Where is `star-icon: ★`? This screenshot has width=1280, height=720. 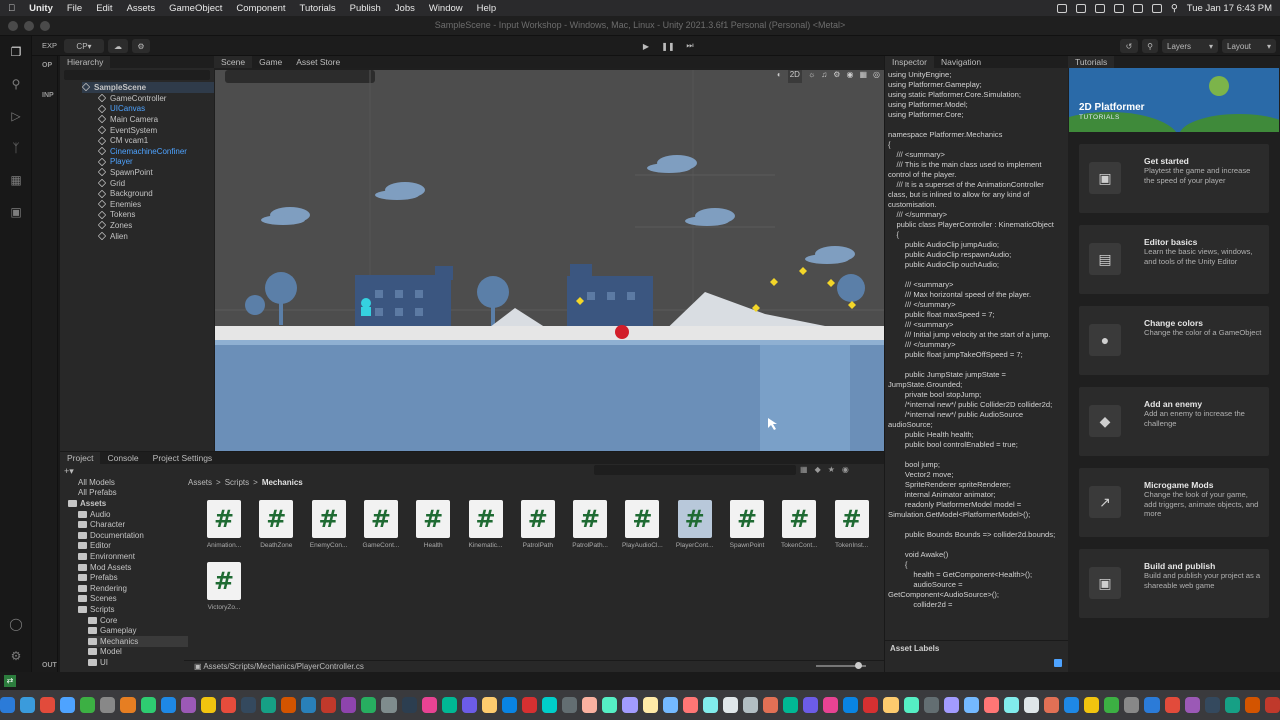 star-icon: ★ is located at coordinates (831, 469).